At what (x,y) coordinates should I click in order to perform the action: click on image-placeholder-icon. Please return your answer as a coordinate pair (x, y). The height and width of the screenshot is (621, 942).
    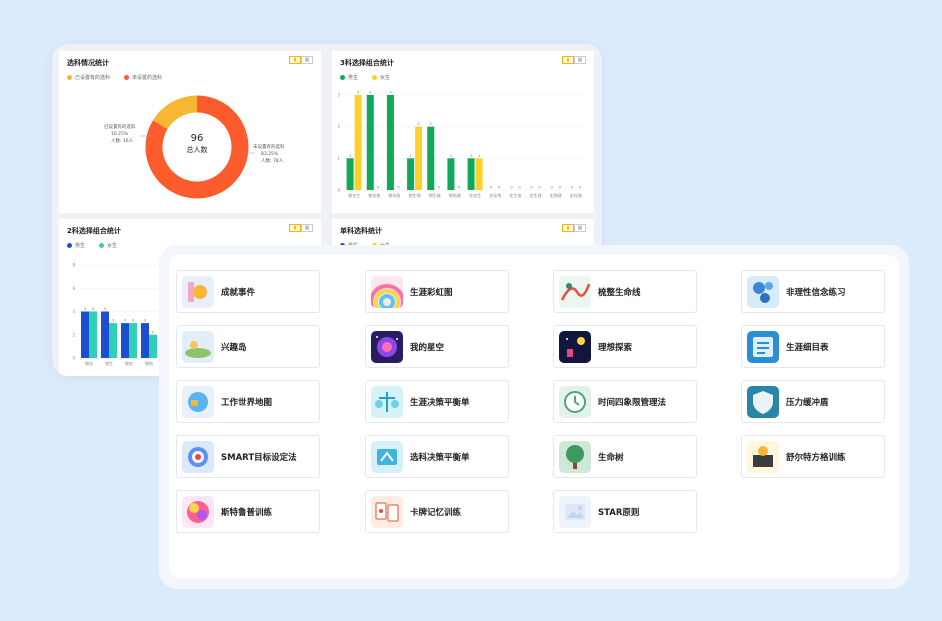
    Looking at the image, I should click on (575, 511).